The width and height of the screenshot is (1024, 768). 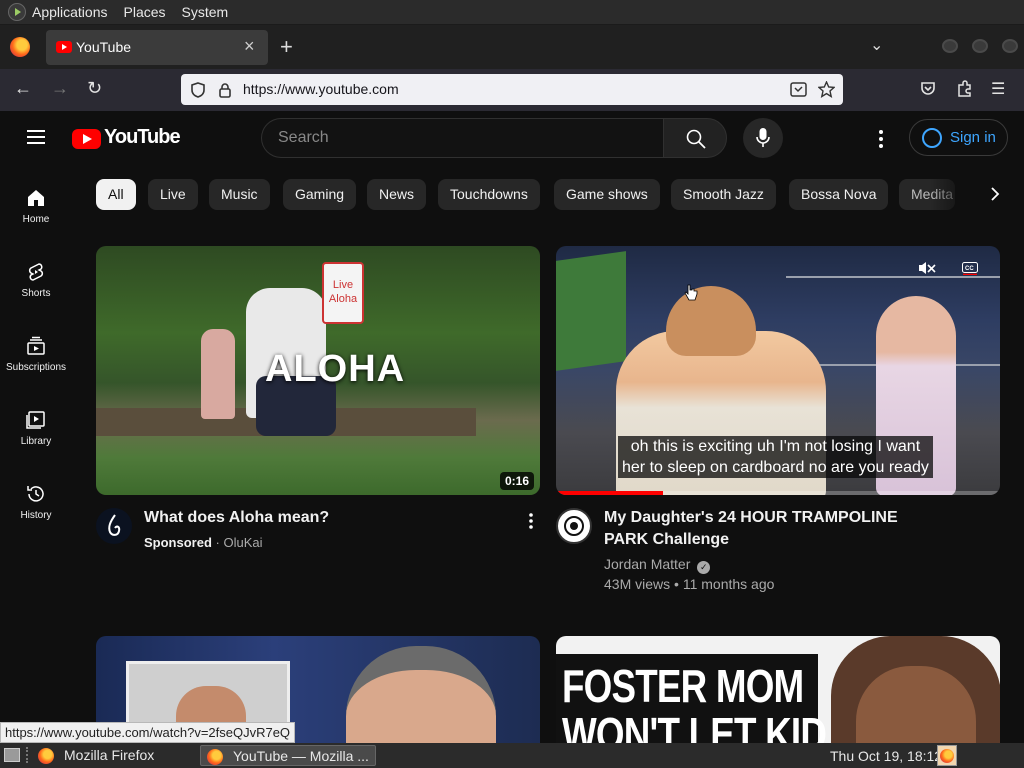 I want to click on browser-nav-bar: ← → ↻ https://www.youtube.com ☰, so click(x=512, y=90).